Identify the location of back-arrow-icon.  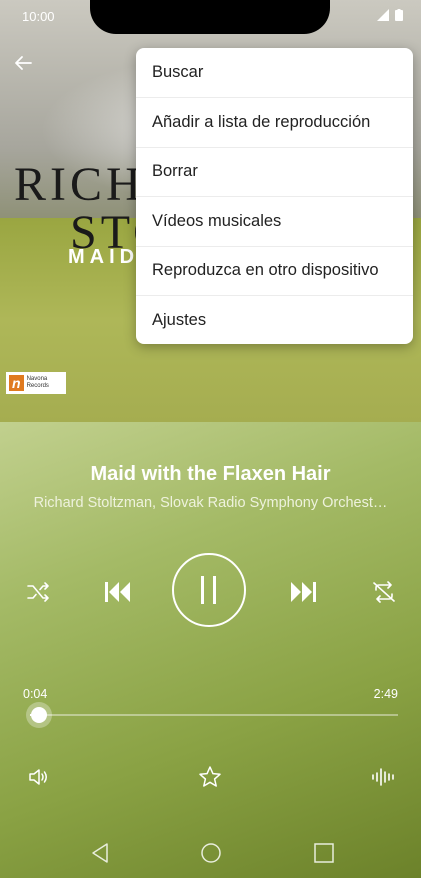
(23, 63).